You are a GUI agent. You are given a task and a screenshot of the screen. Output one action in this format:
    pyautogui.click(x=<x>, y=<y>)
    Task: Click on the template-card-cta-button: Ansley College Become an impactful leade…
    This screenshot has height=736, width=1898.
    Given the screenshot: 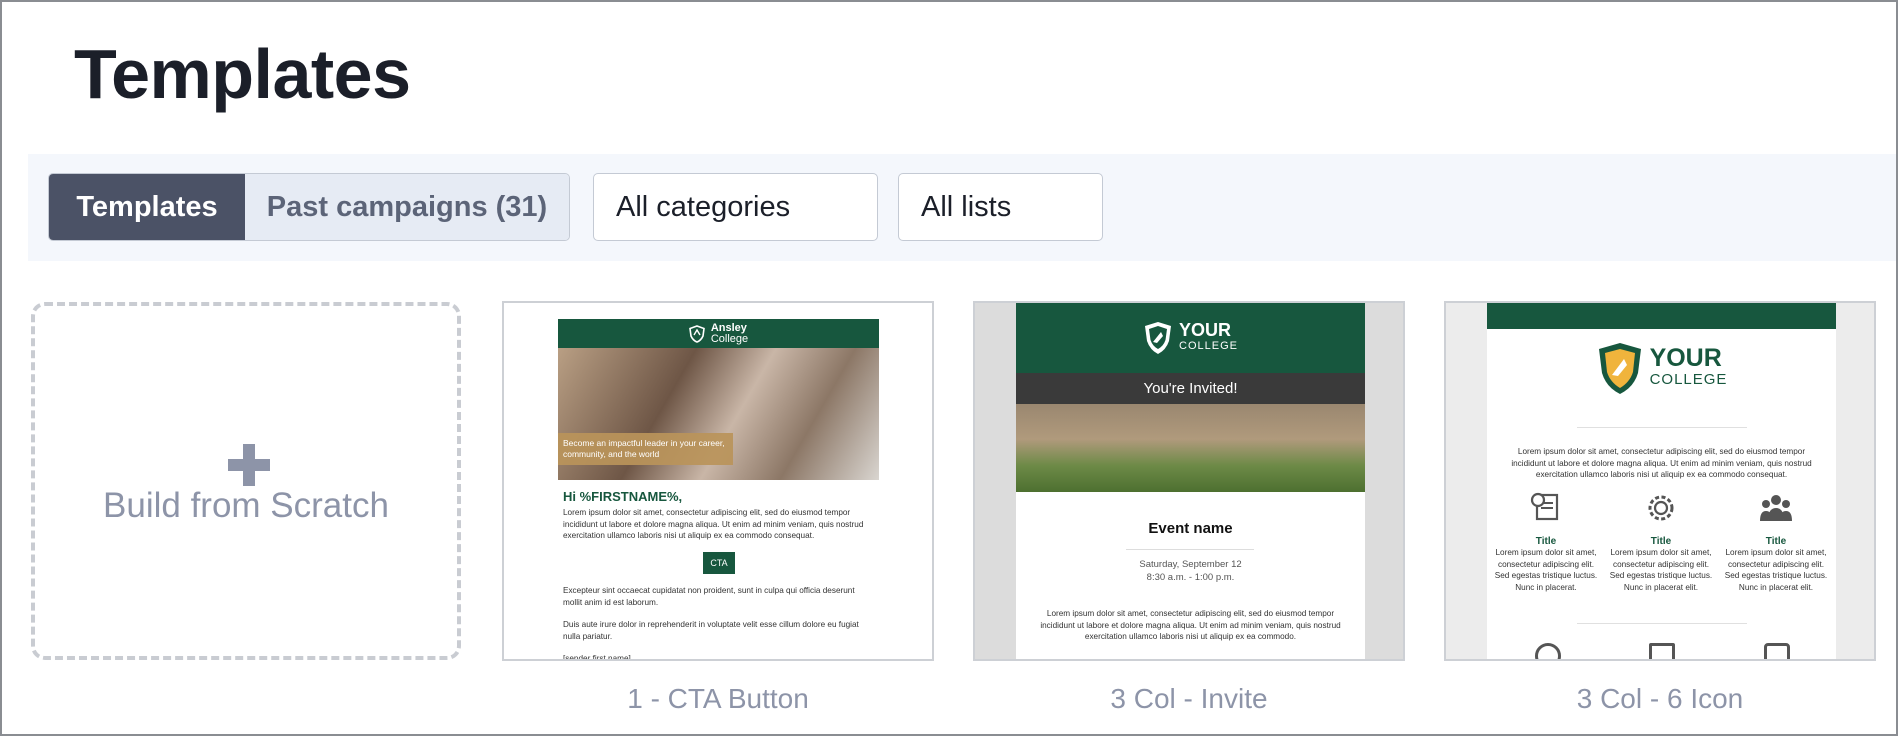 What is the action you would take?
    pyautogui.click(x=718, y=481)
    